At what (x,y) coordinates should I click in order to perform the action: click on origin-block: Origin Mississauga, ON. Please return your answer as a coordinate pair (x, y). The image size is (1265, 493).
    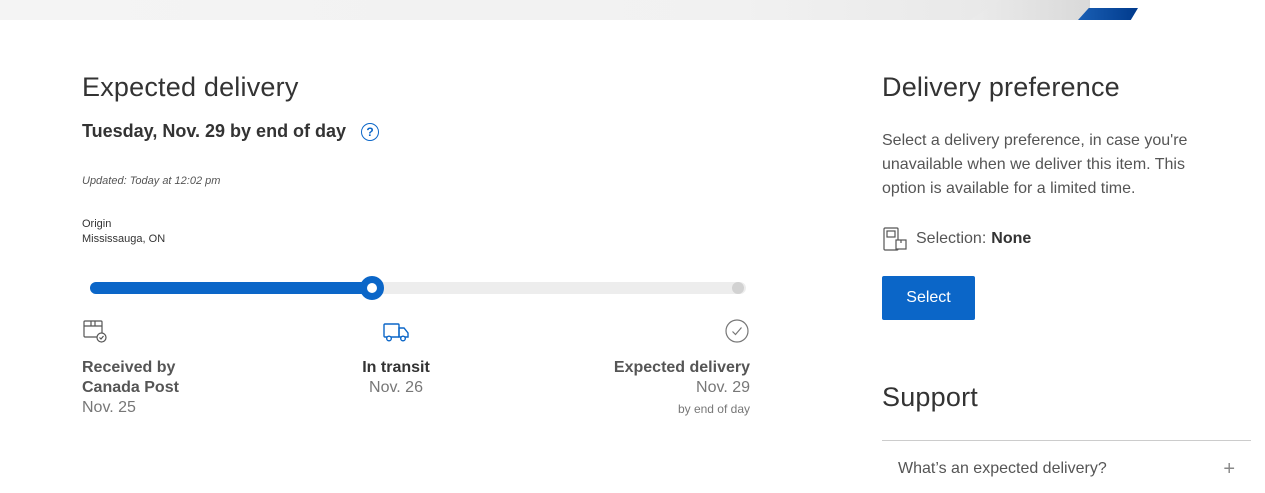
    Looking at the image, I should click on (417, 232).